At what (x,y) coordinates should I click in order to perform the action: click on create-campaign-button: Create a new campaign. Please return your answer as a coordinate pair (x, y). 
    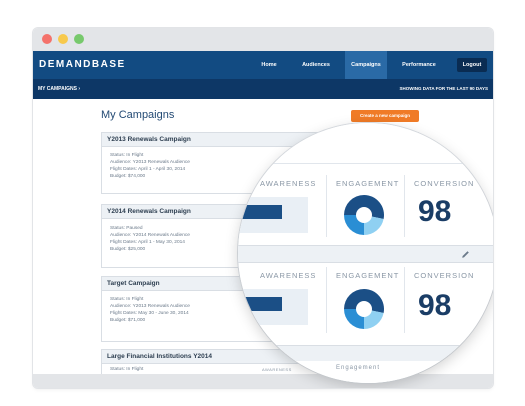
    Looking at the image, I should click on (385, 116).